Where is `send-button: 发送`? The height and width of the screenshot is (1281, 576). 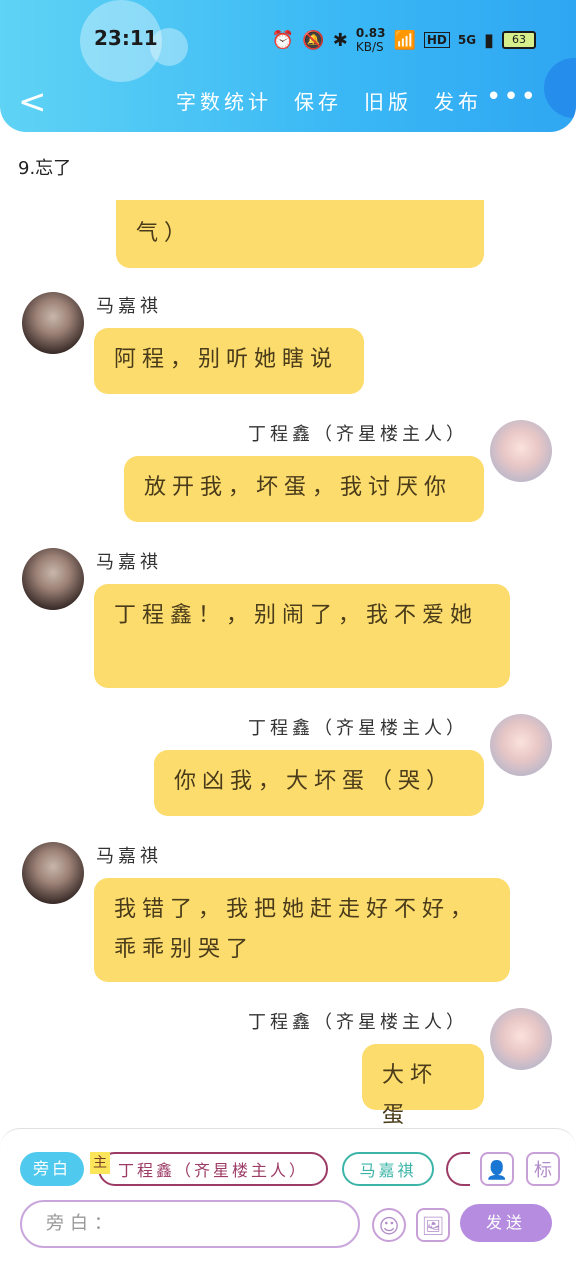 send-button: 发送 is located at coordinates (506, 1223).